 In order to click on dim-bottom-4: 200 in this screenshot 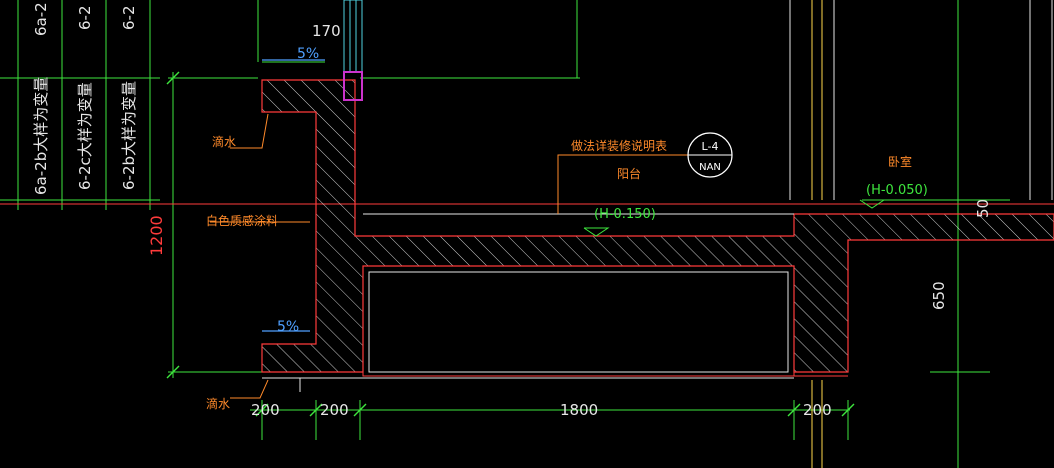, I will do `click(817, 410)`.